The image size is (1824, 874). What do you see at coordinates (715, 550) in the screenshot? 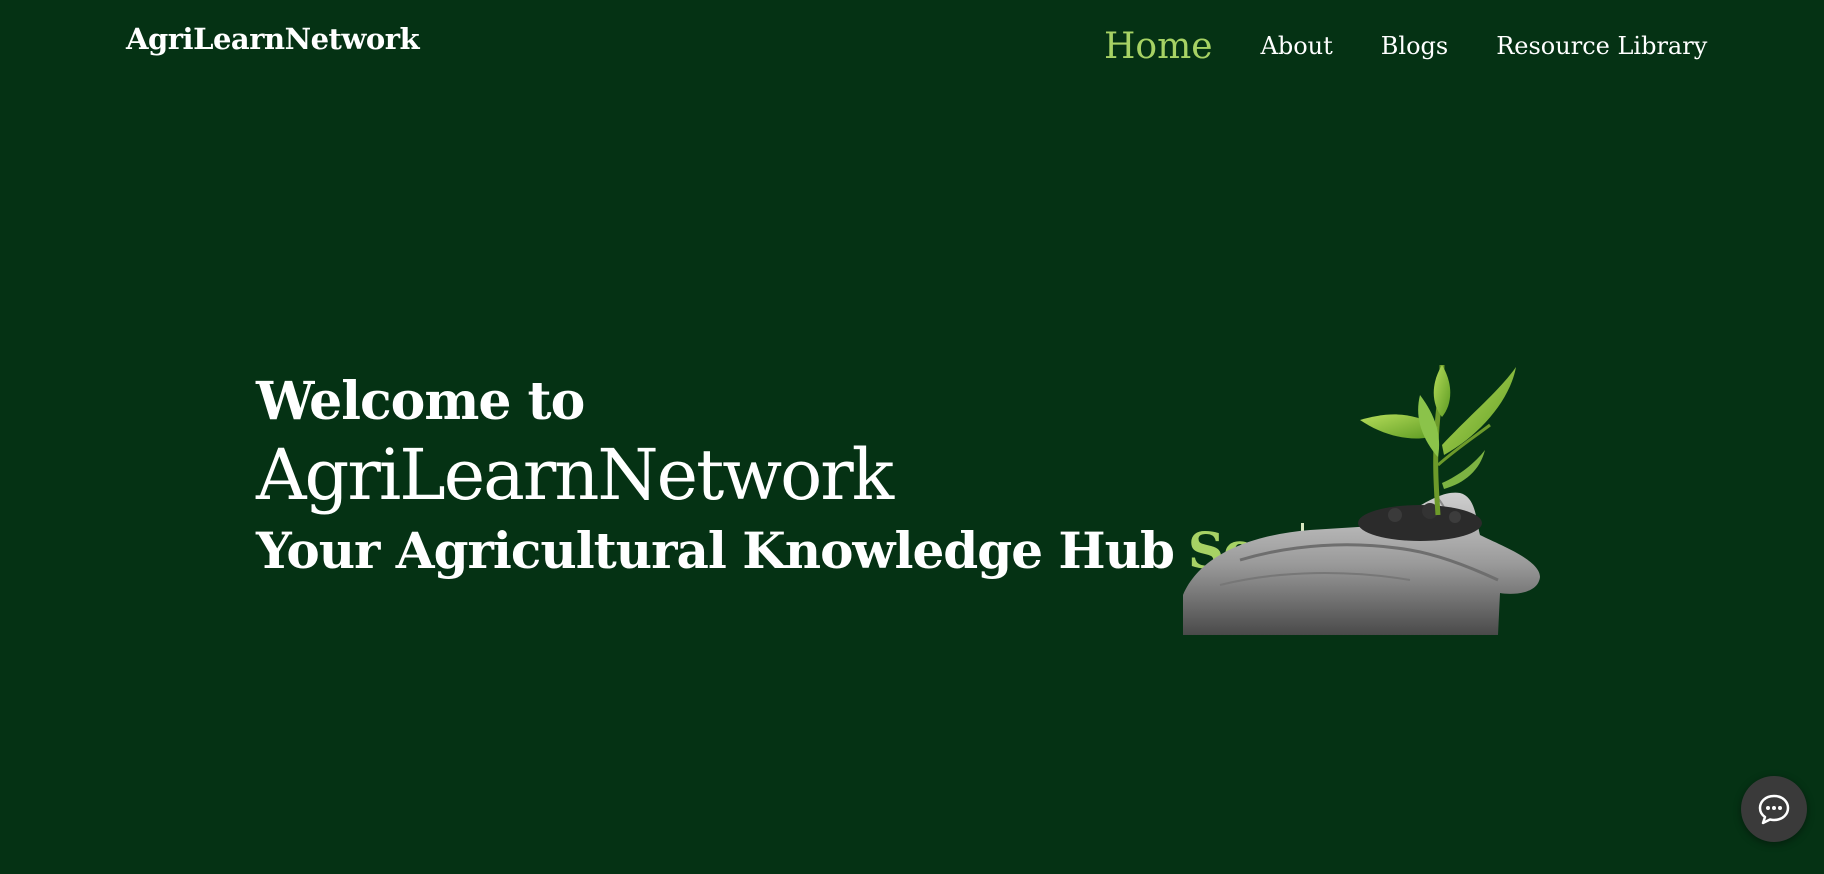
I see `hero-tagline: Your Agricultural Knowledge Hub` at bounding box center [715, 550].